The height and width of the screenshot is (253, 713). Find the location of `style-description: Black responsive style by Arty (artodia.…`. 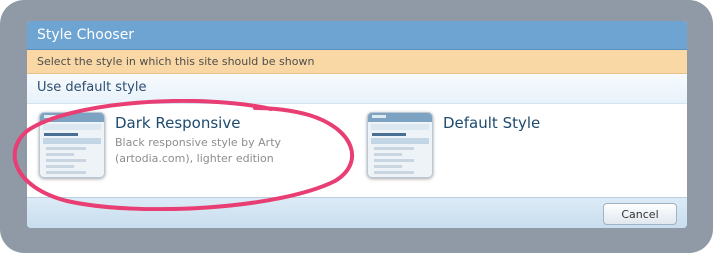

style-description: Black responsive style by Arty (artodia.… is located at coordinates (198, 150).